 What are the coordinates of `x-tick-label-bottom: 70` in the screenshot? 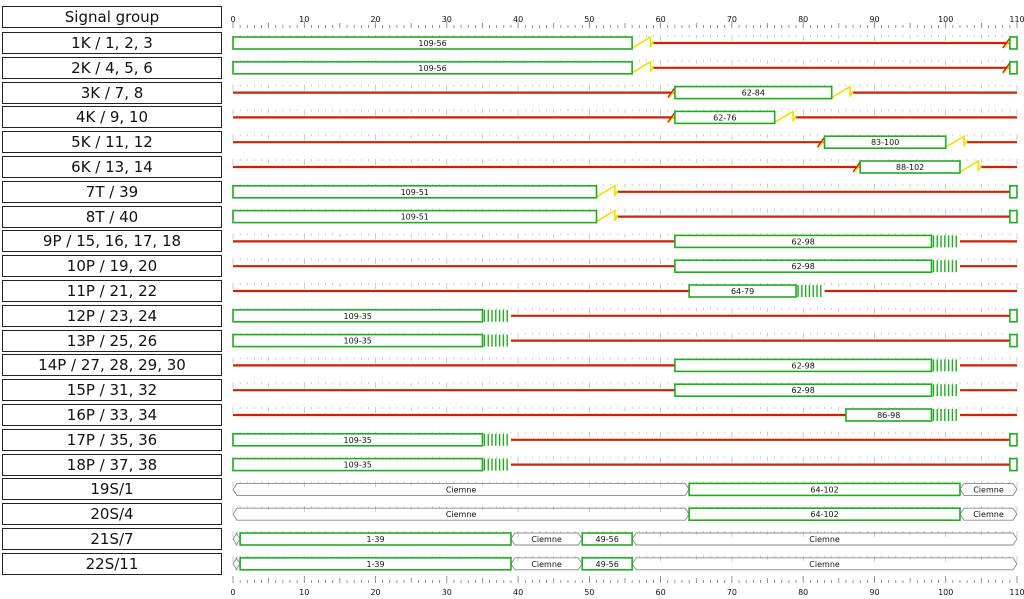 It's located at (732, 592).